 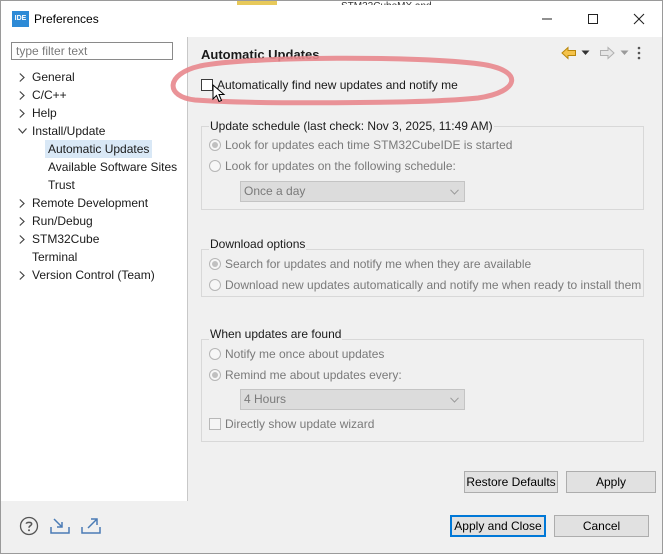 What do you see at coordinates (511, 482) in the screenshot?
I see `restore-defaults-button: Restore Defaults` at bounding box center [511, 482].